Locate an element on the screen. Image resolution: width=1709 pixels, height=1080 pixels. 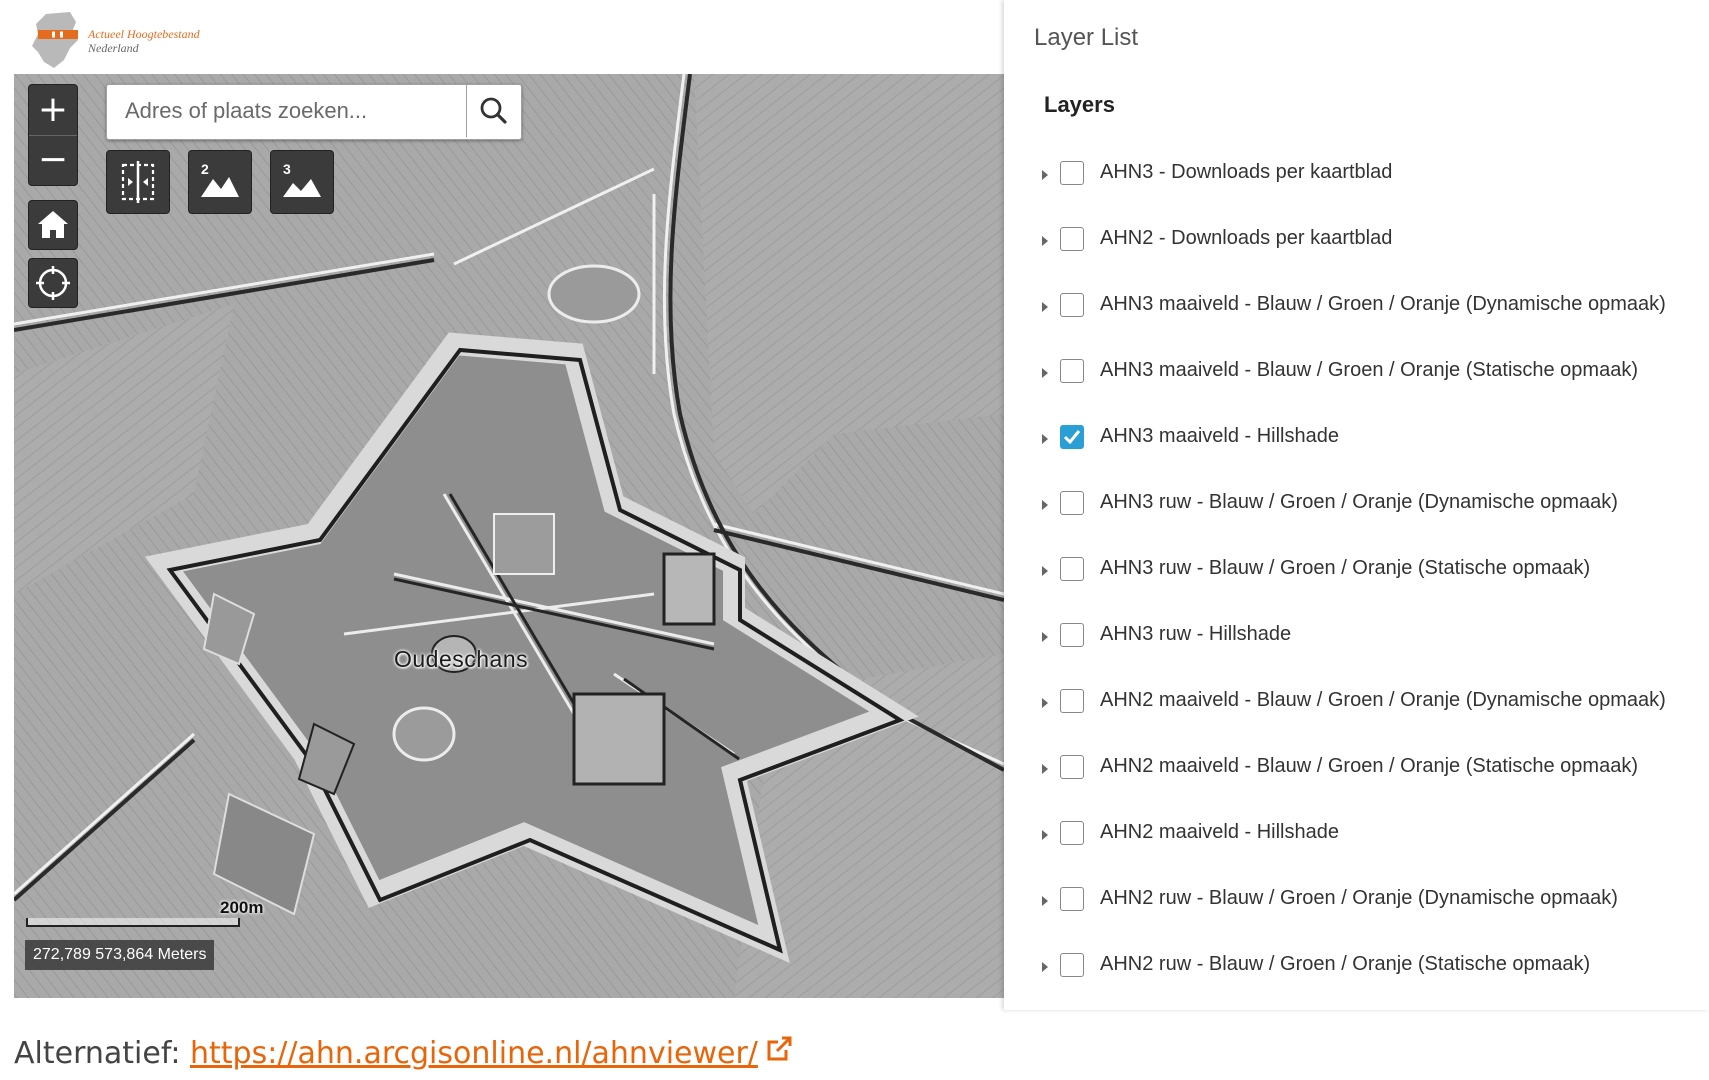
elevation-2-button: 2 is located at coordinates (220, 182).